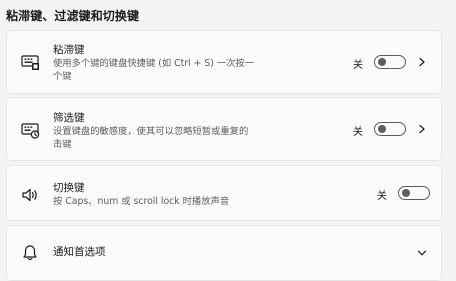 This screenshot has width=456, height=281. What do you see at coordinates (358, 132) in the screenshot?
I see `filter-keys-state-label: 关` at bounding box center [358, 132].